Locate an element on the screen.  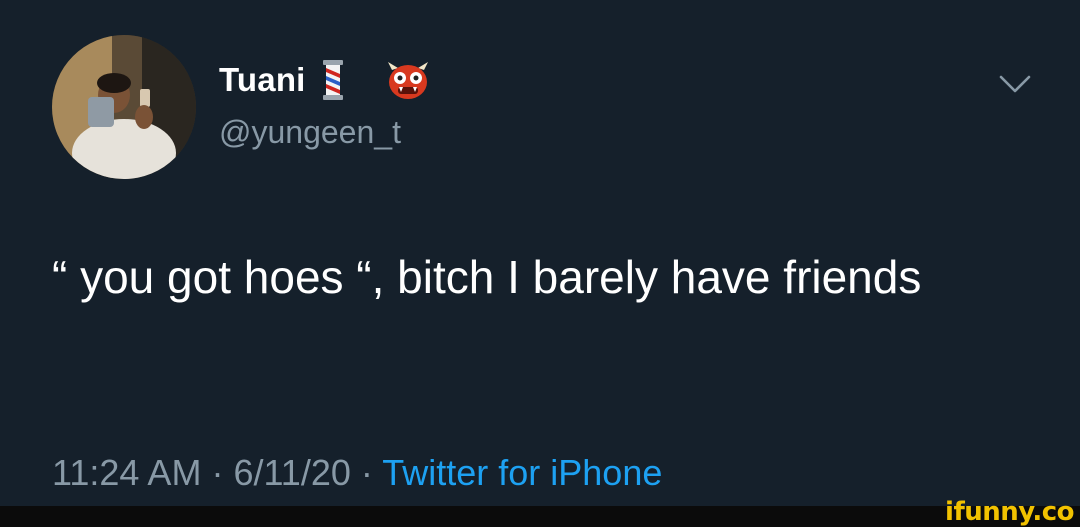
avatar is located at coordinates (124, 107).